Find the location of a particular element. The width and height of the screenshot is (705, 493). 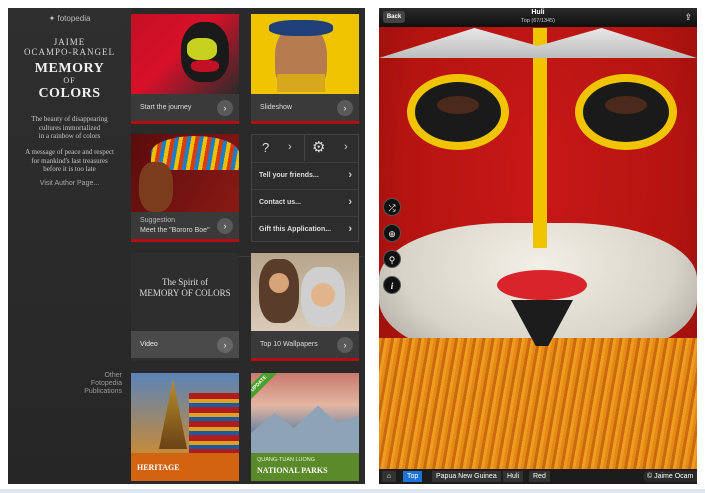

wallpapers-tile: Top 10 Wallpapers › is located at coordinates (305, 307).